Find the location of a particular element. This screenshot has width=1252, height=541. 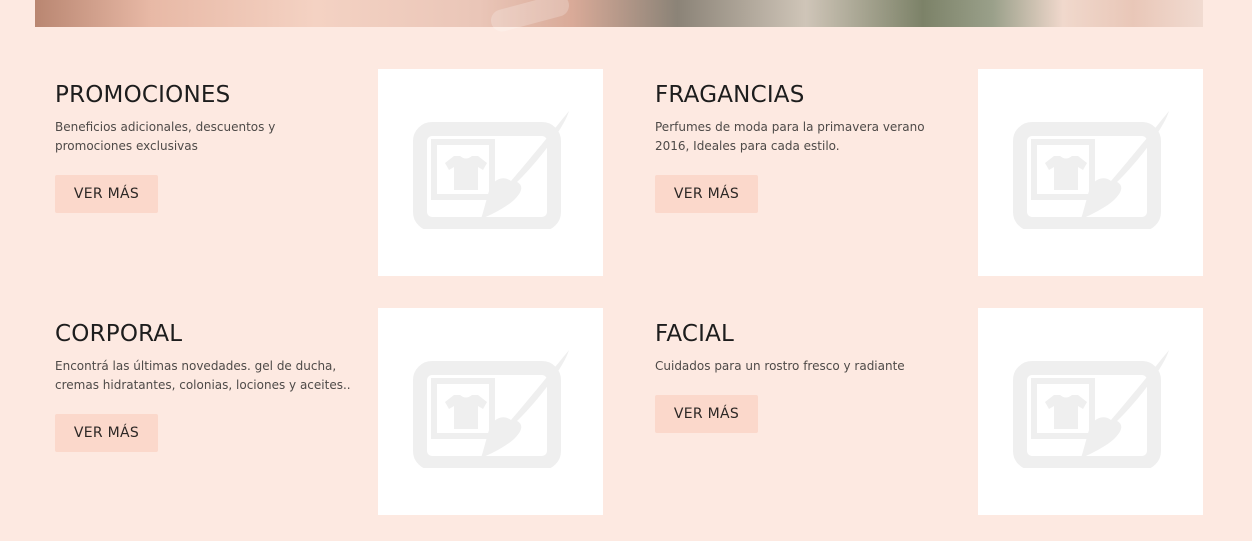

card-title: PROMOCIONES is located at coordinates (143, 95).